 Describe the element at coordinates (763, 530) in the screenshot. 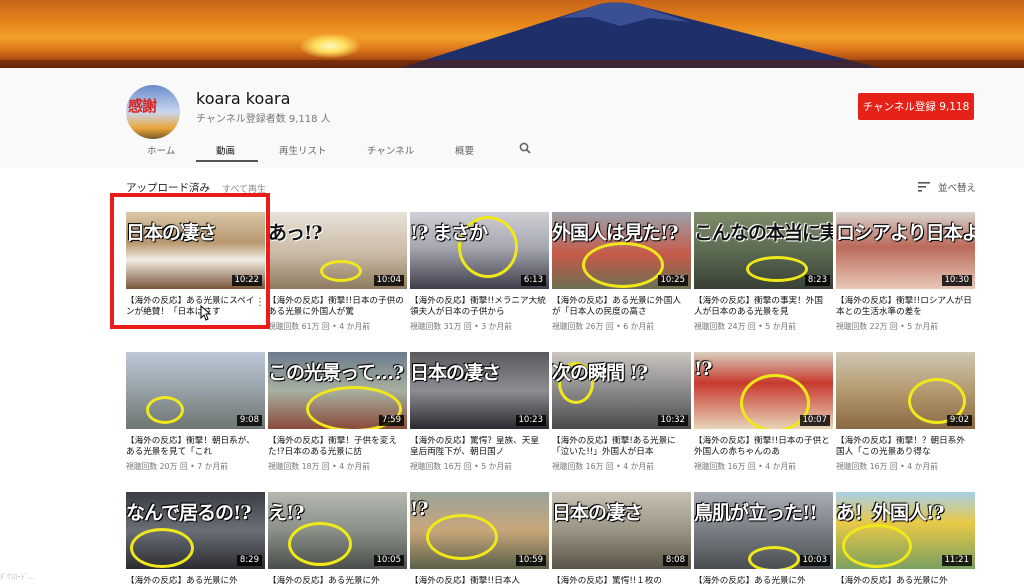

I see `video-thumbnail: 鳥肌が立った!! 10:03` at that location.